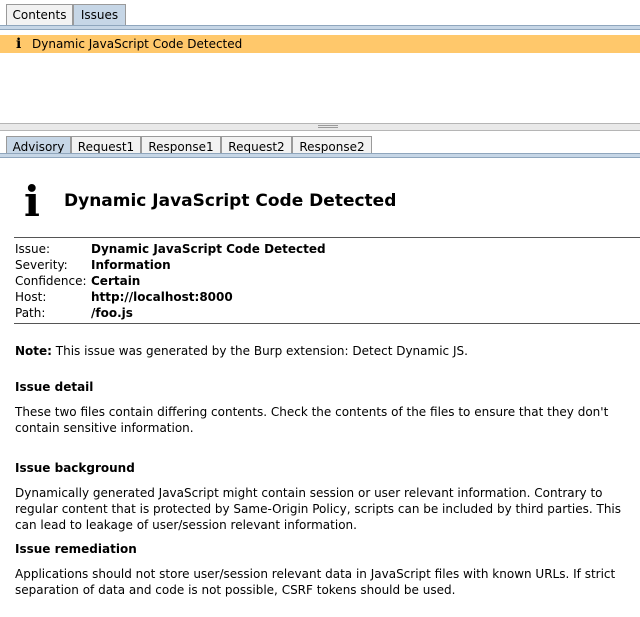  What do you see at coordinates (320, 44) in the screenshot?
I see `issue-list-row: i Dynamic JavaScript Code Detected` at bounding box center [320, 44].